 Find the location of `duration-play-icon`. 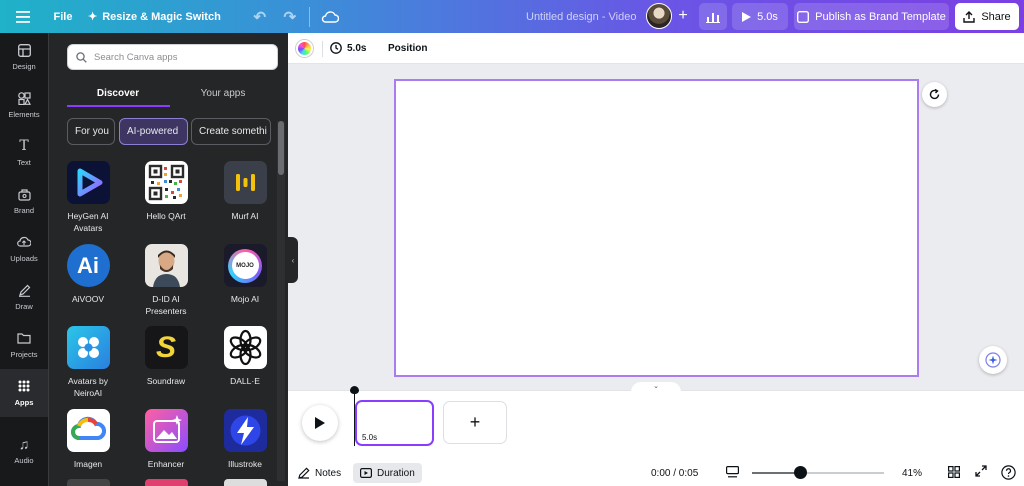

duration-play-icon is located at coordinates (366, 473).